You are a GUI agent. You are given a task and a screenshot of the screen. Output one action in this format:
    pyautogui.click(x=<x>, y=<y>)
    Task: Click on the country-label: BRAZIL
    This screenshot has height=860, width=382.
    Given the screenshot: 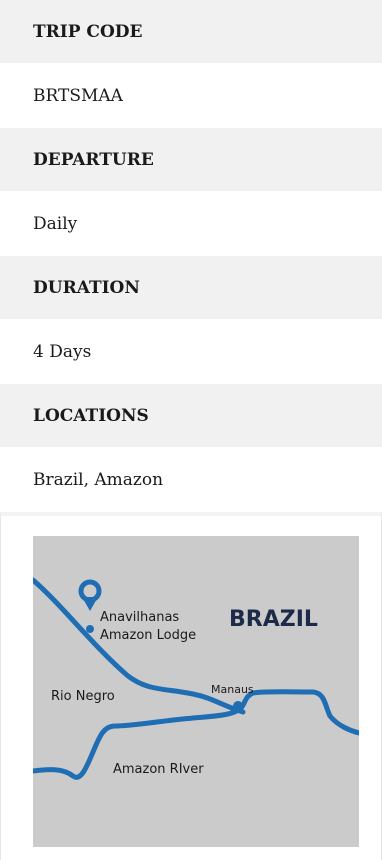 What is the action you would take?
    pyautogui.click(x=273, y=619)
    